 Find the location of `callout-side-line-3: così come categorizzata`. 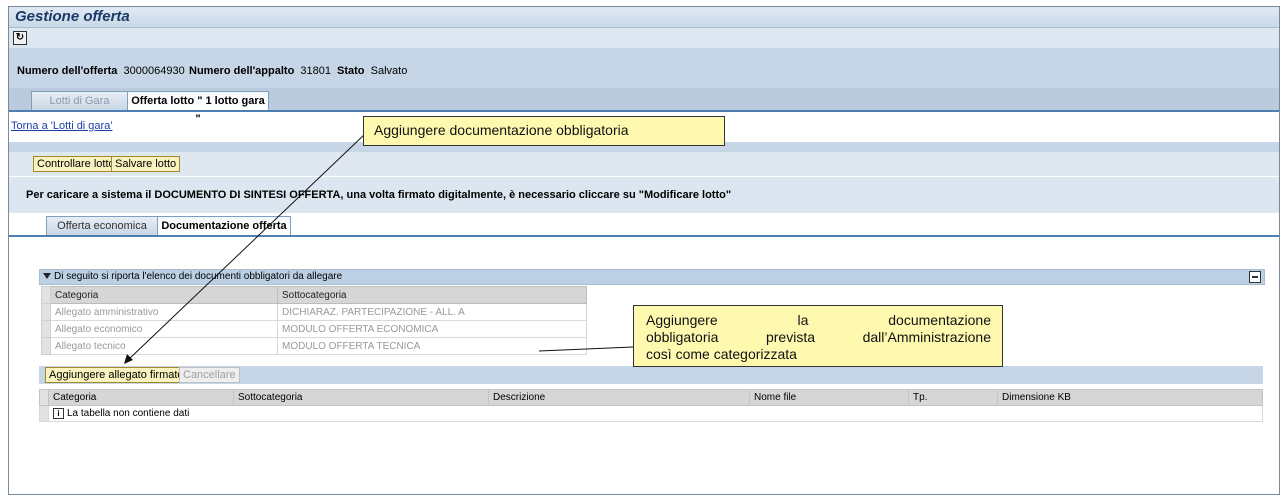

callout-side-line-3: così come categorizzata is located at coordinates (721, 354).